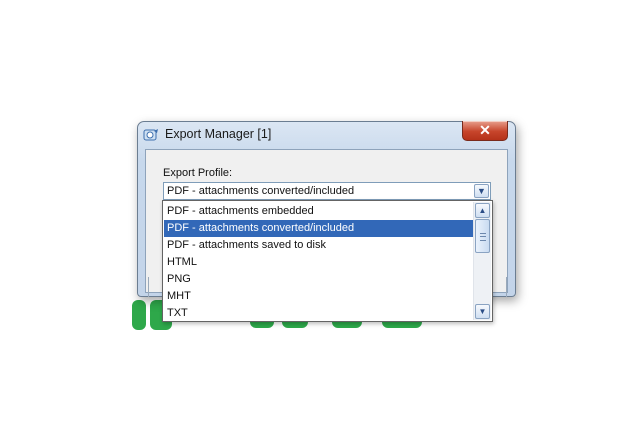  I want to click on title-bar: Export Manager [1] ✕, so click(326, 134).